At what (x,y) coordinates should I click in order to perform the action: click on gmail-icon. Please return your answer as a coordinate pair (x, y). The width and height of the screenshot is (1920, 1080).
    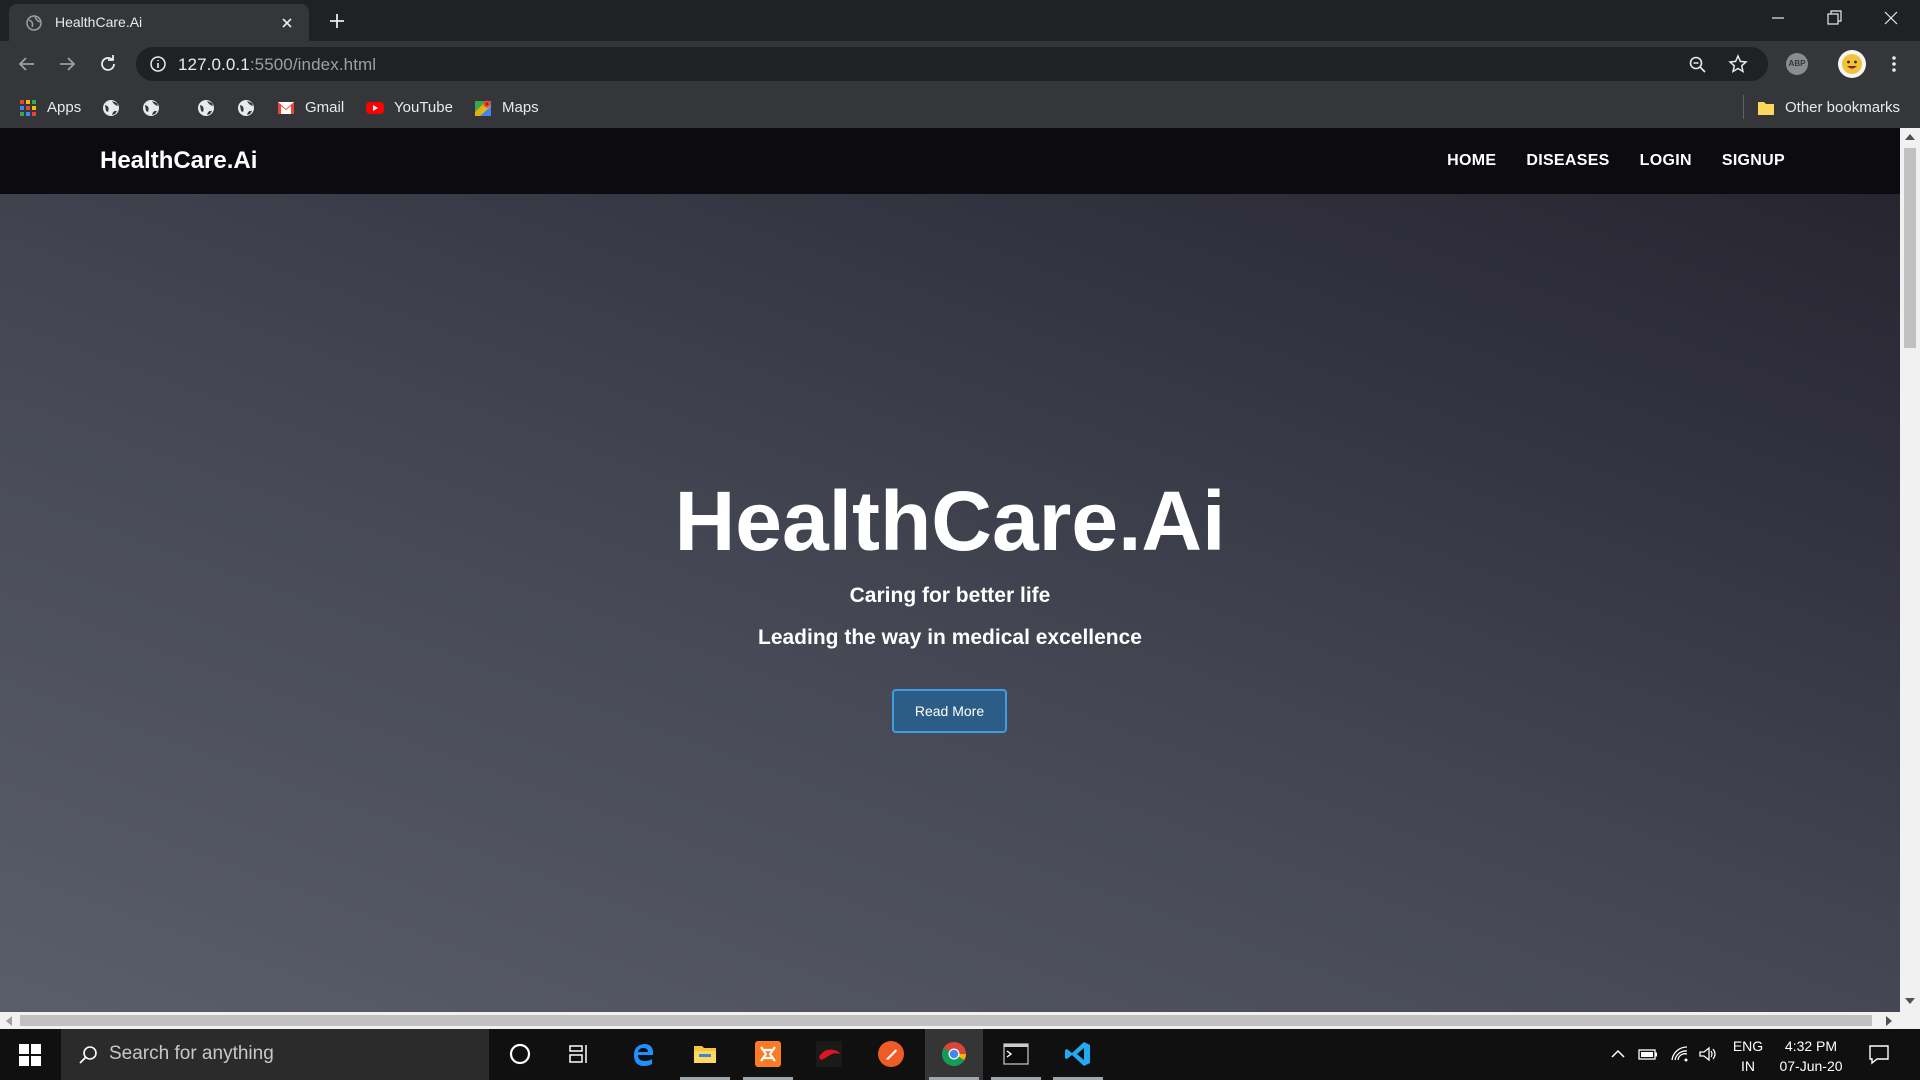
    Looking at the image, I should click on (286, 107).